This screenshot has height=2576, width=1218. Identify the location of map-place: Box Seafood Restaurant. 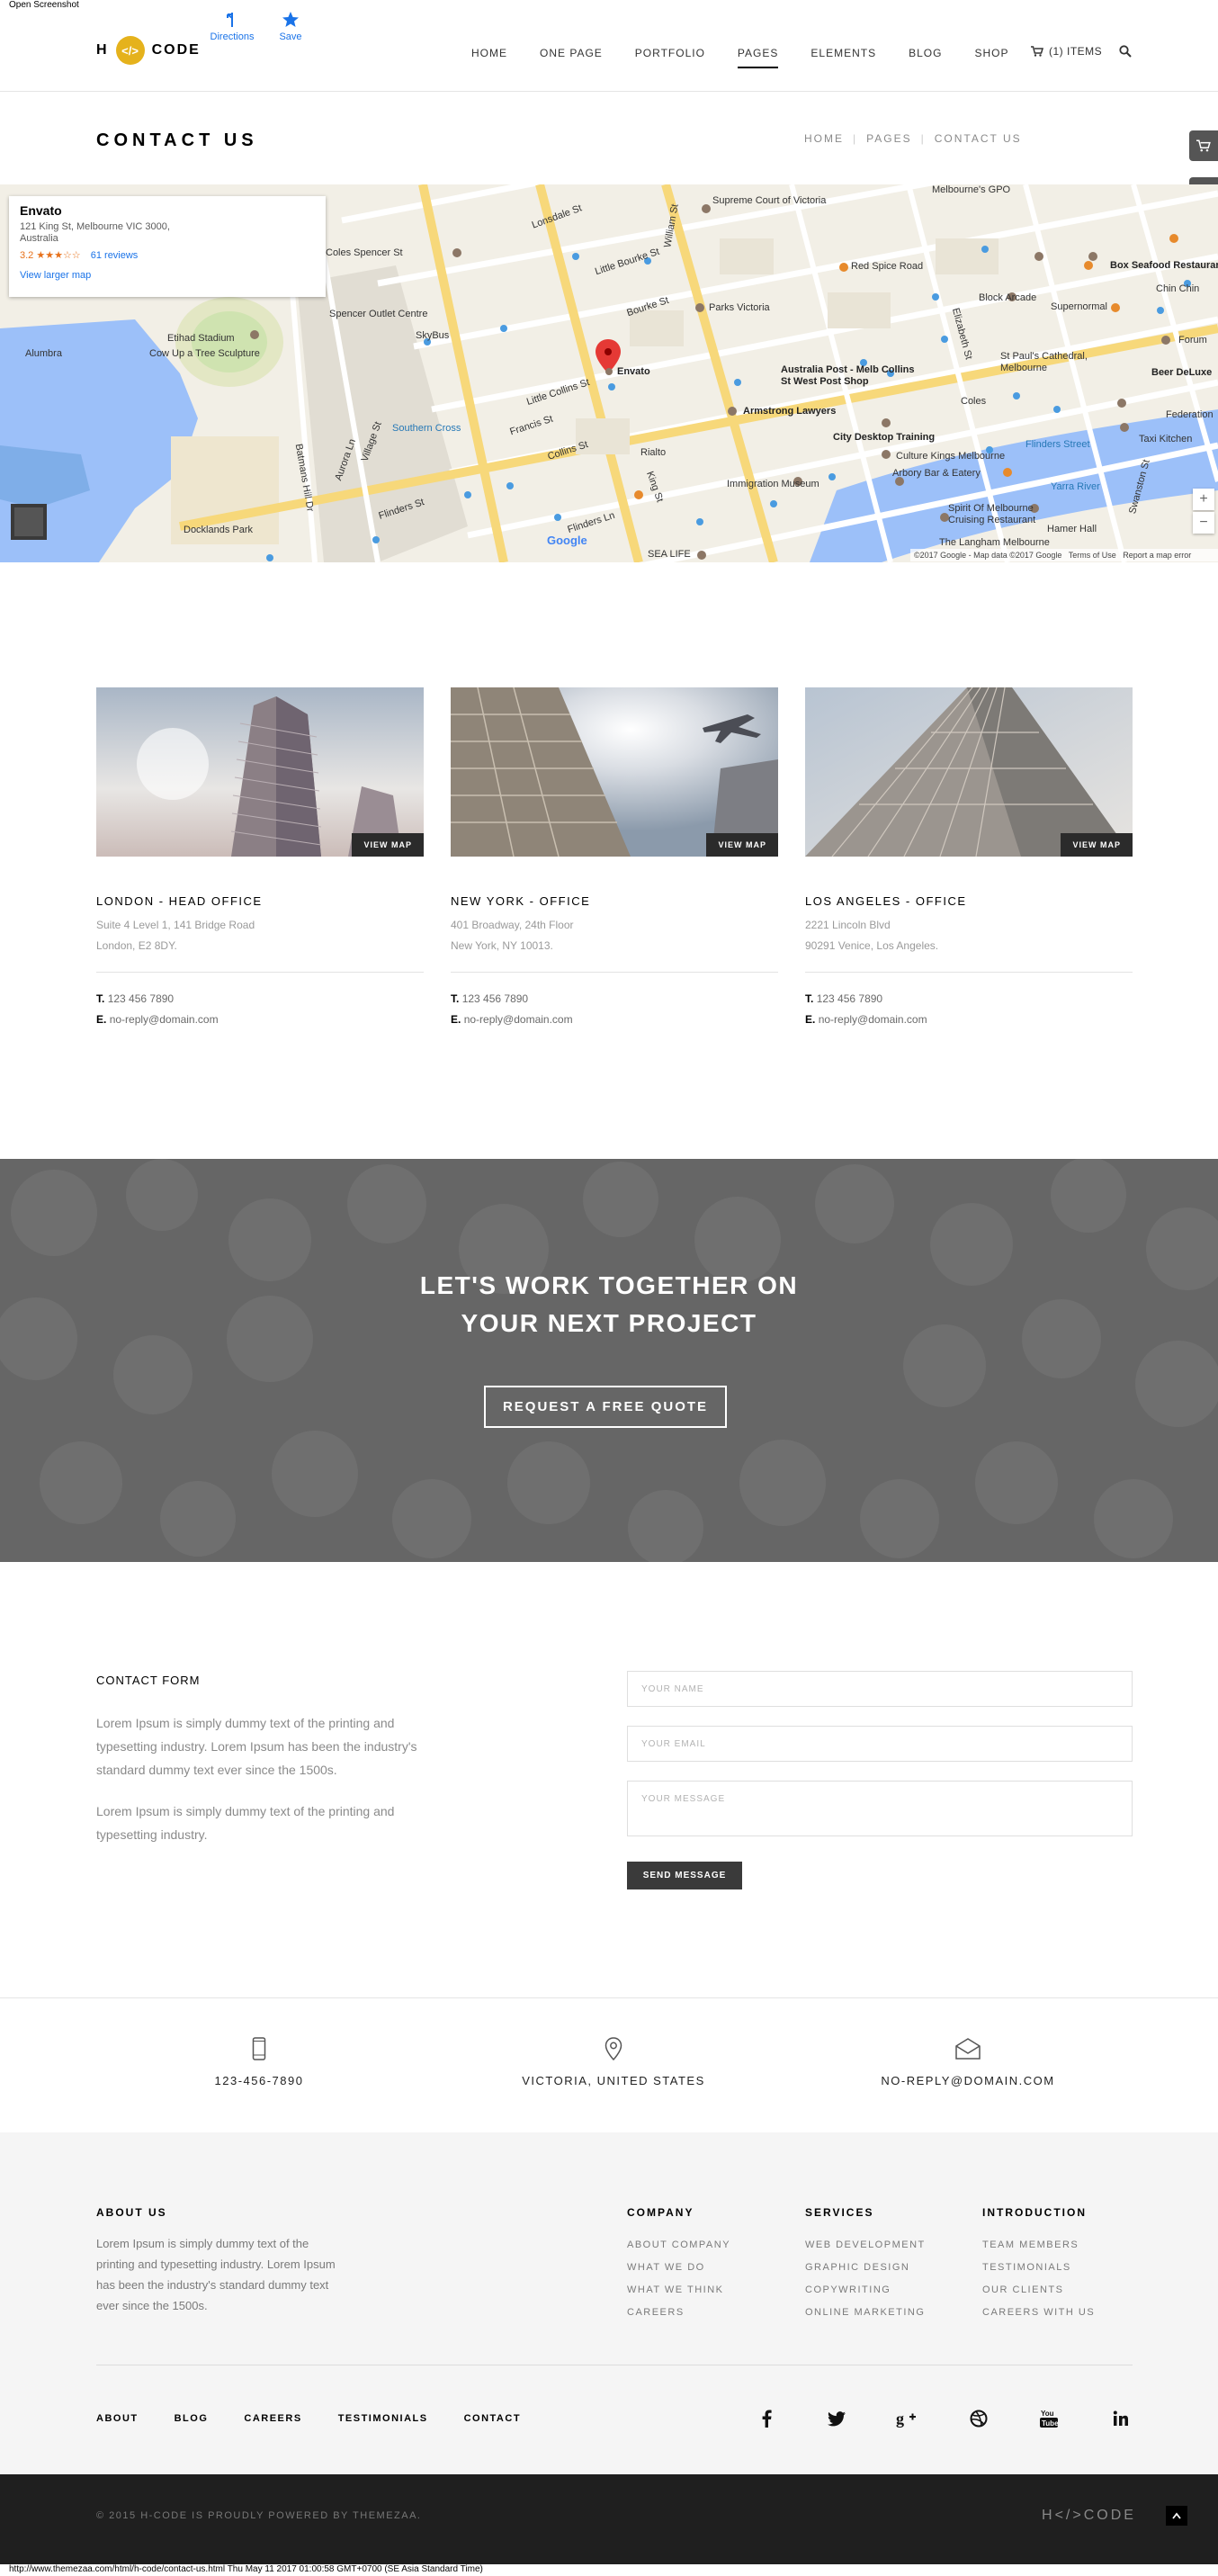
(1164, 266).